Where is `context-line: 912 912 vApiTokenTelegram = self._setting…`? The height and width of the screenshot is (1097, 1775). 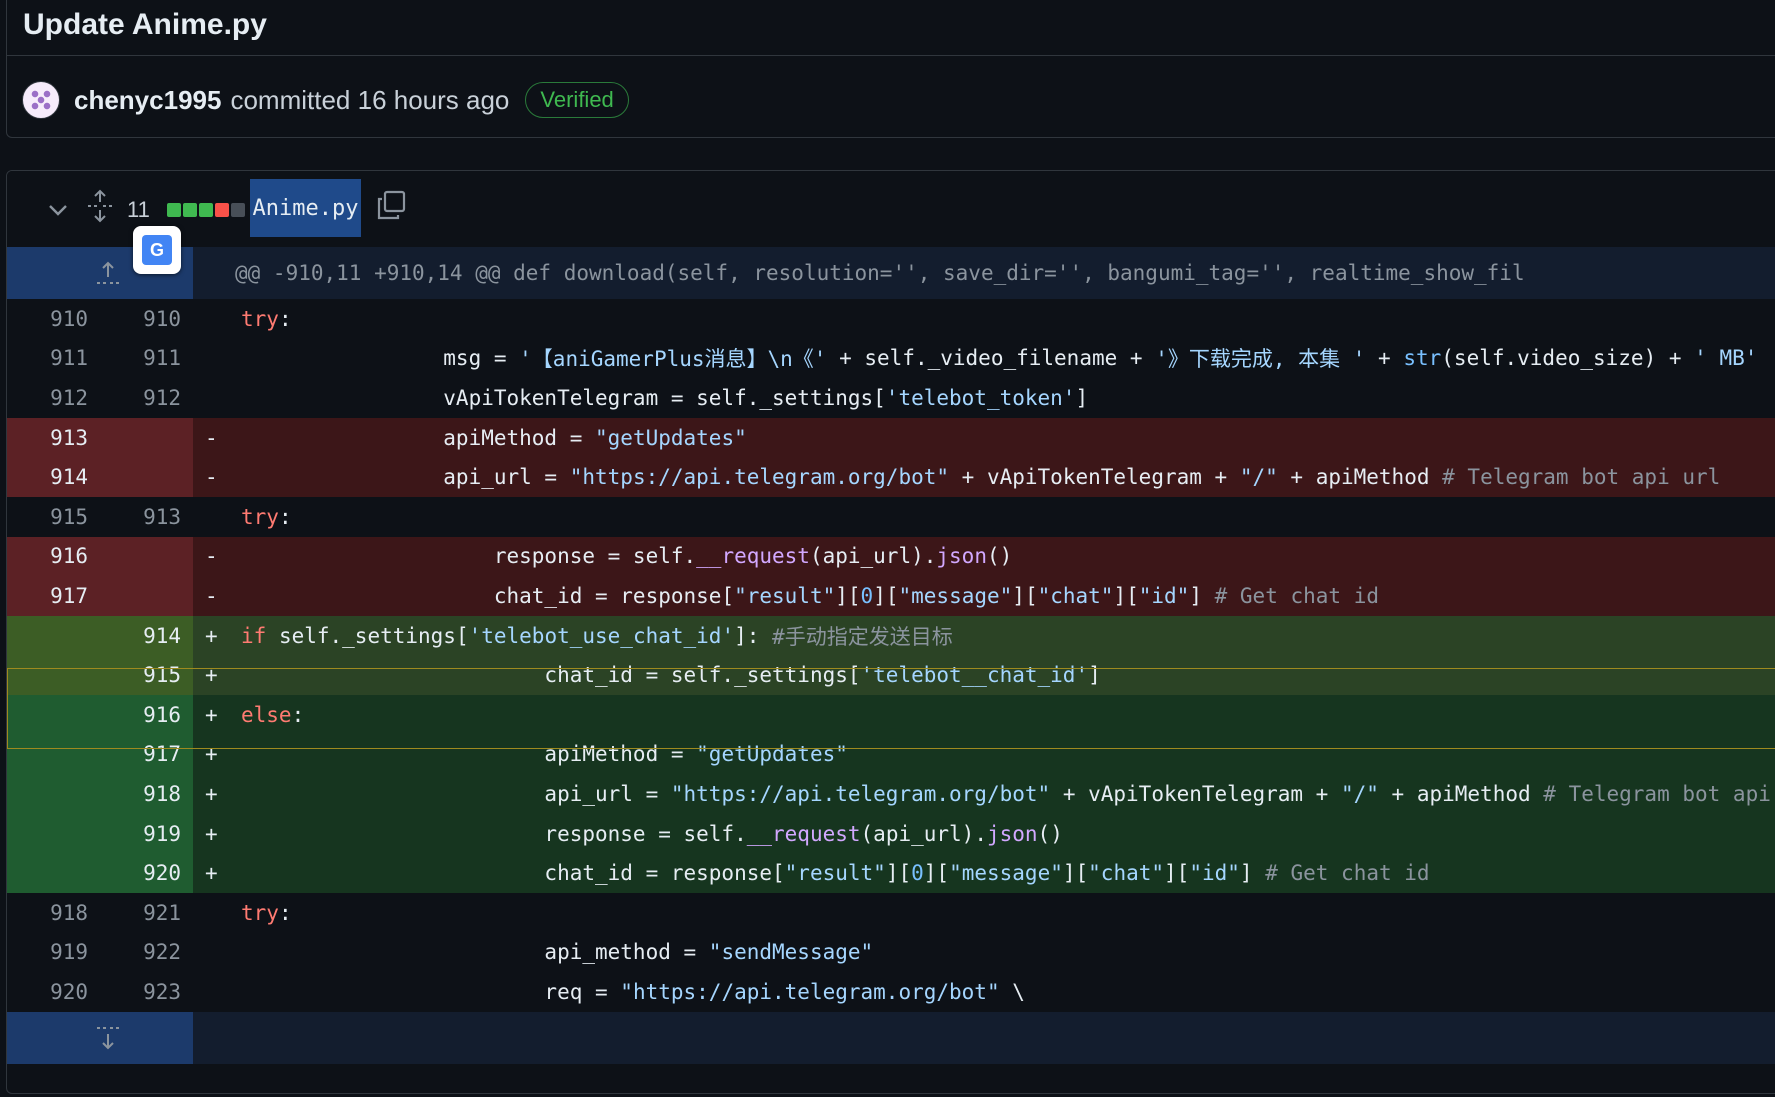 context-line: 912 912 vApiTokenTelegram = self._setting… is located at coordinates (891, 398).